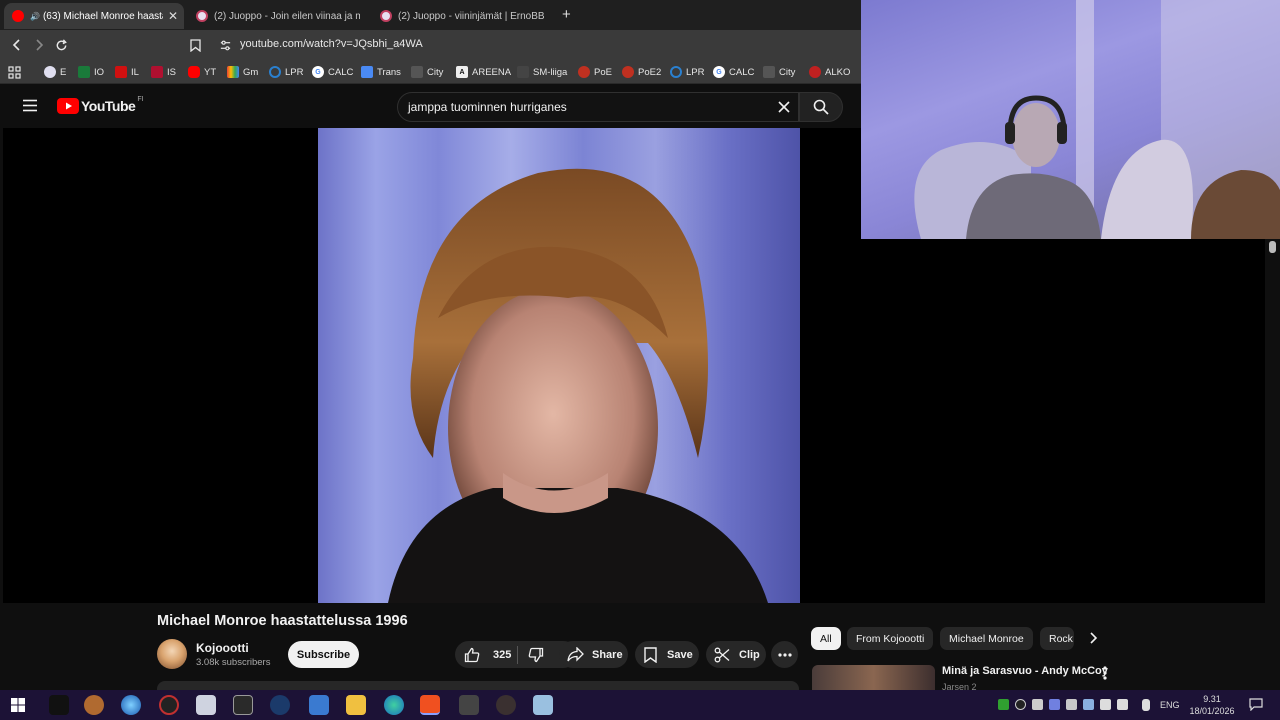 This screenshot has width=1280, height=720. Describe the element at coordinates (1146, 705) in the screenshot. I see `microphone-icon` at that location.